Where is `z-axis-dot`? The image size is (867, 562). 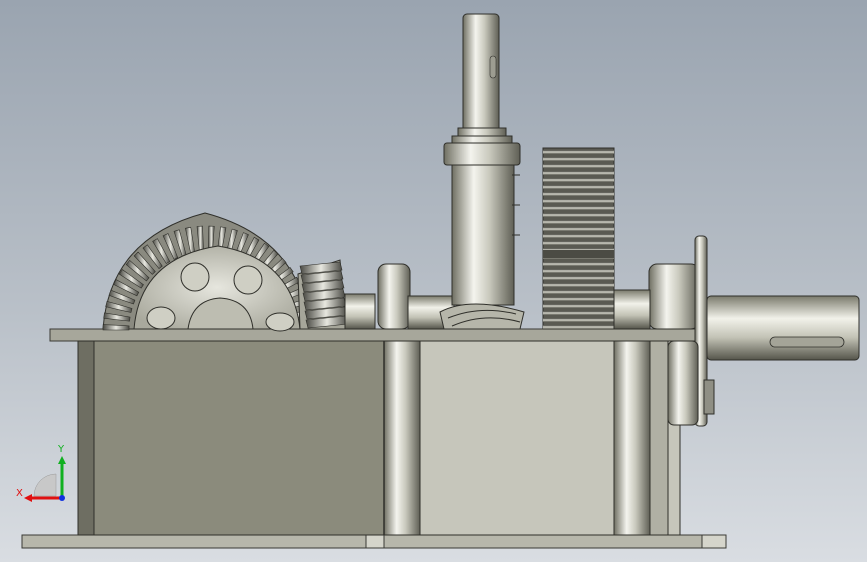 z-axis-dot is located at coordinates (62, 498).